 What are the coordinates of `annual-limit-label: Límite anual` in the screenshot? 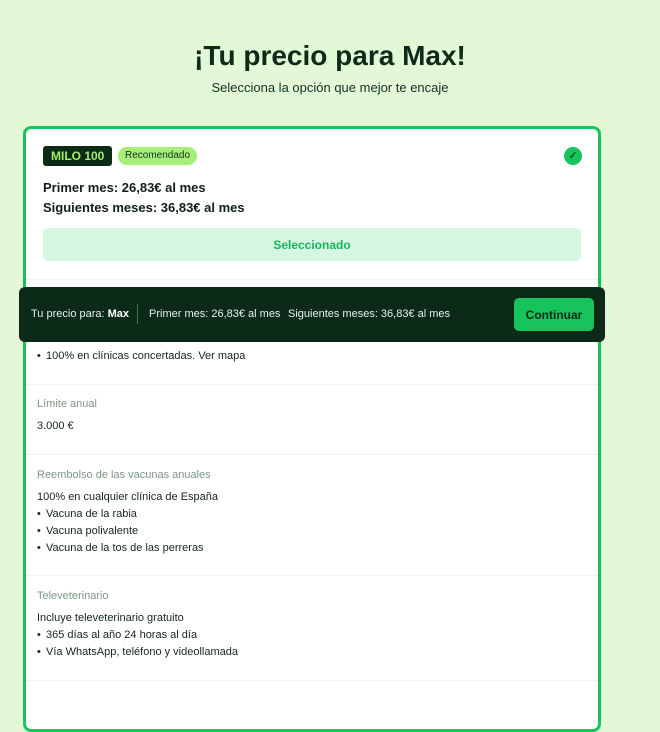 It's located at (67, 404).